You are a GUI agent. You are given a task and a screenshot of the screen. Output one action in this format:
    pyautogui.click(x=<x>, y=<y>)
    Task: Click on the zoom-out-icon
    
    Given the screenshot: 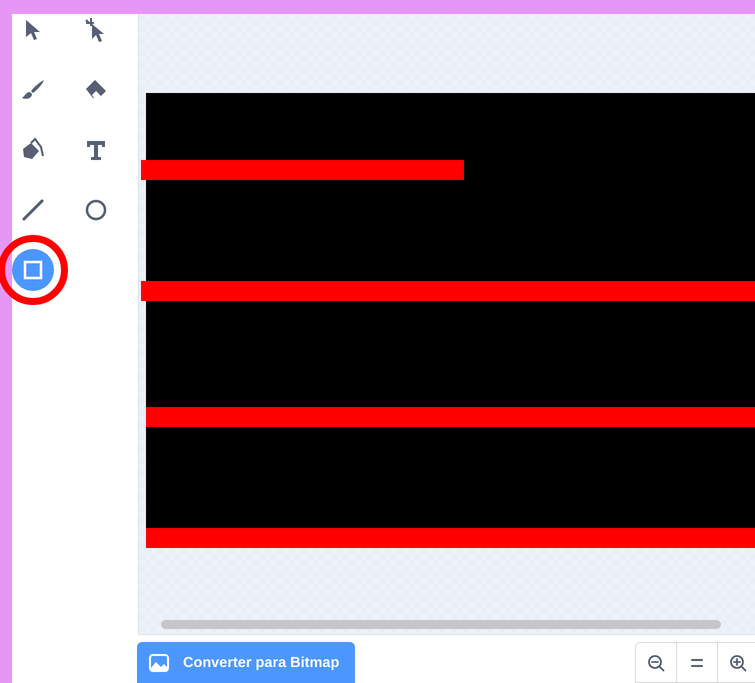 What is the action you would take?
    pyautogui.click(x=656, y=663)
    